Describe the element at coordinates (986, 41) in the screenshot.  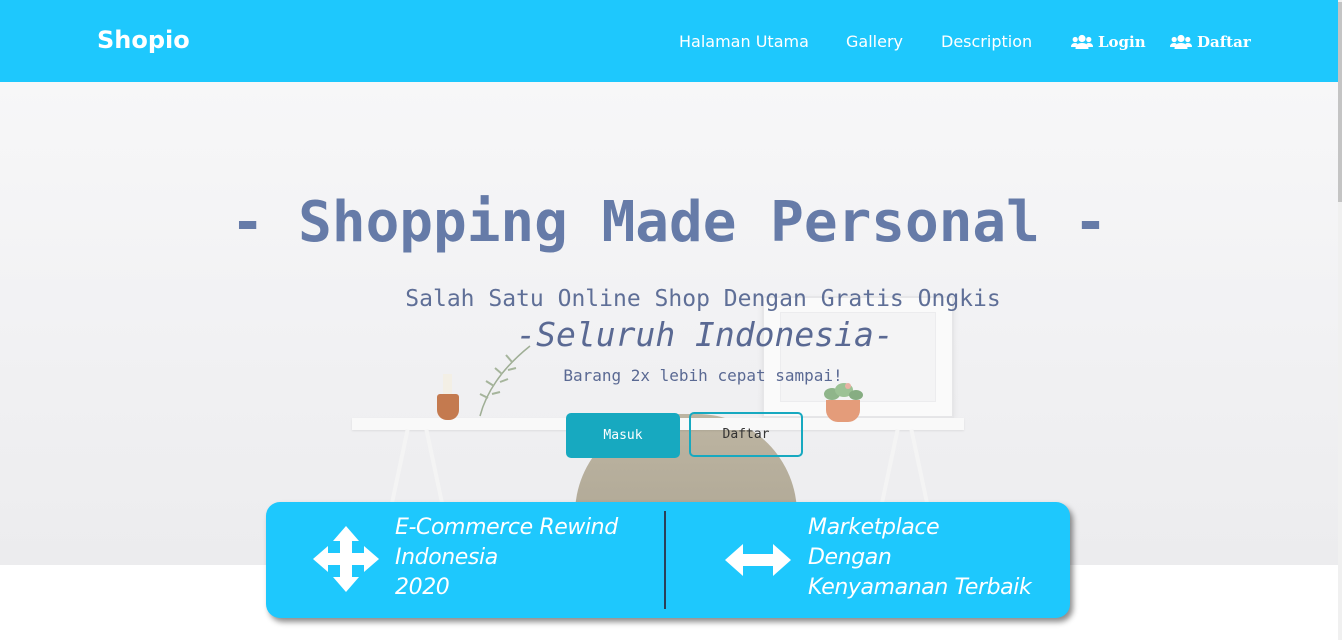
I see `nav-link-description: Description` at that location.